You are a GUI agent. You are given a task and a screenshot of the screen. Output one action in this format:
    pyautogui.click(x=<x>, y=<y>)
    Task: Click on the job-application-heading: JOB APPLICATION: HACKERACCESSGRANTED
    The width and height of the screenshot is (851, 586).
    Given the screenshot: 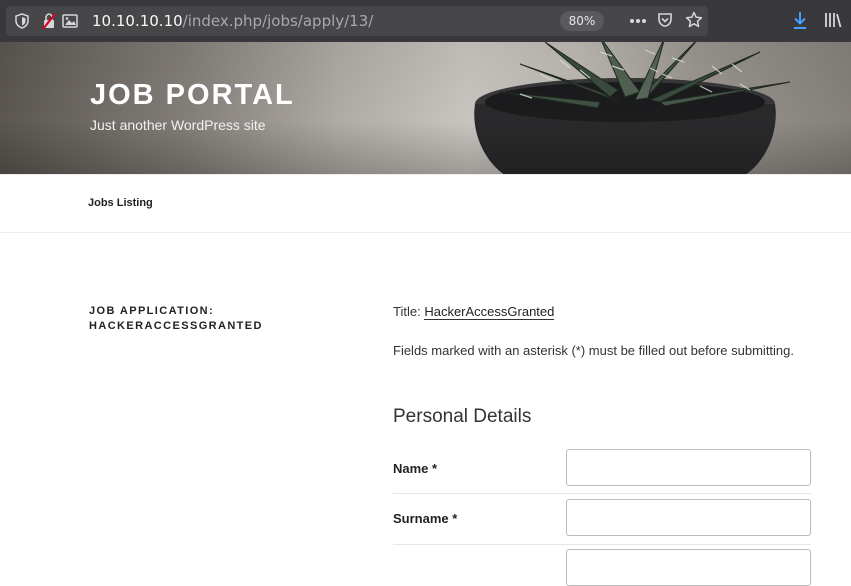 What is the action you would take?
    pyautogui.click(x=209, y=319)
    